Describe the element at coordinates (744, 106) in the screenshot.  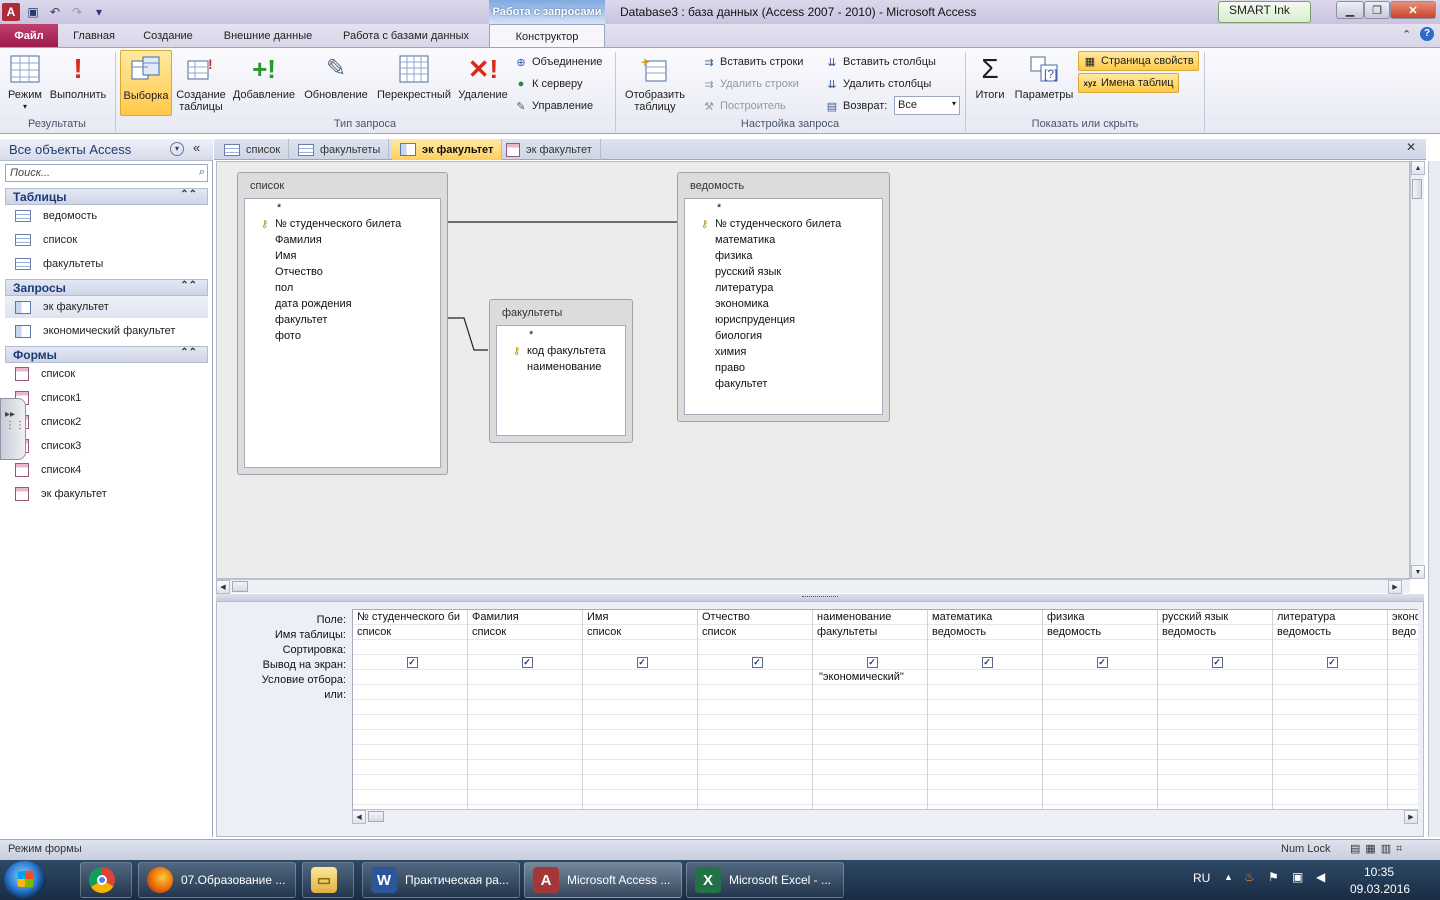
I see `builder-button: ⚒ Построитель` at that location.